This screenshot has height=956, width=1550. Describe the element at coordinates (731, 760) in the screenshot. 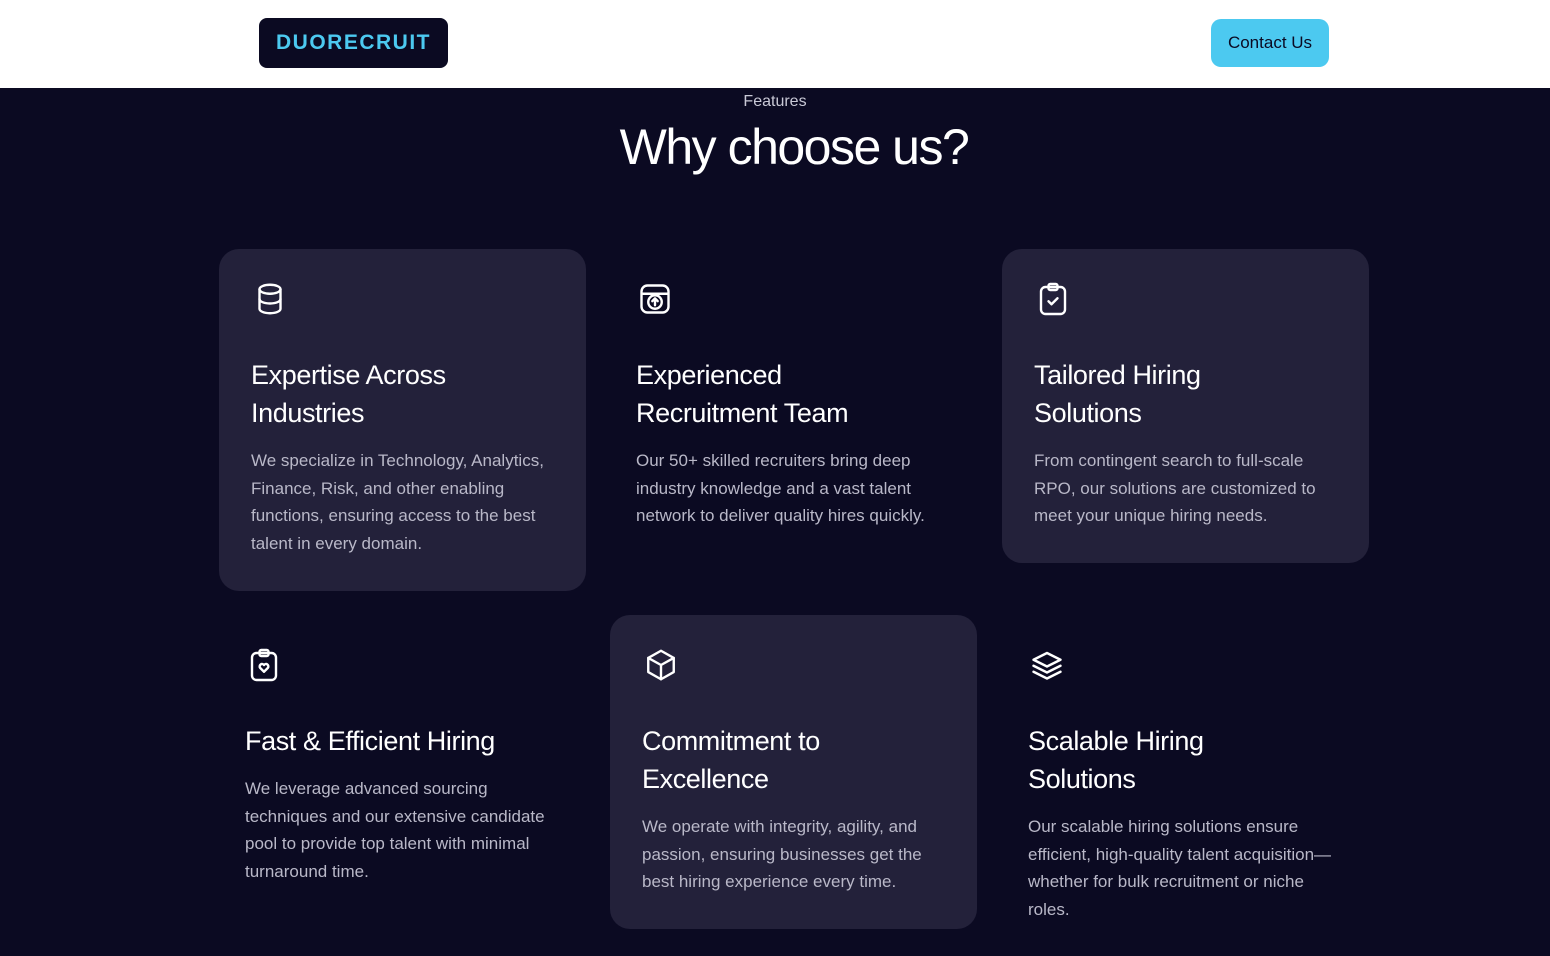

I see `feature-title: Commitment to Excellence` at that location.